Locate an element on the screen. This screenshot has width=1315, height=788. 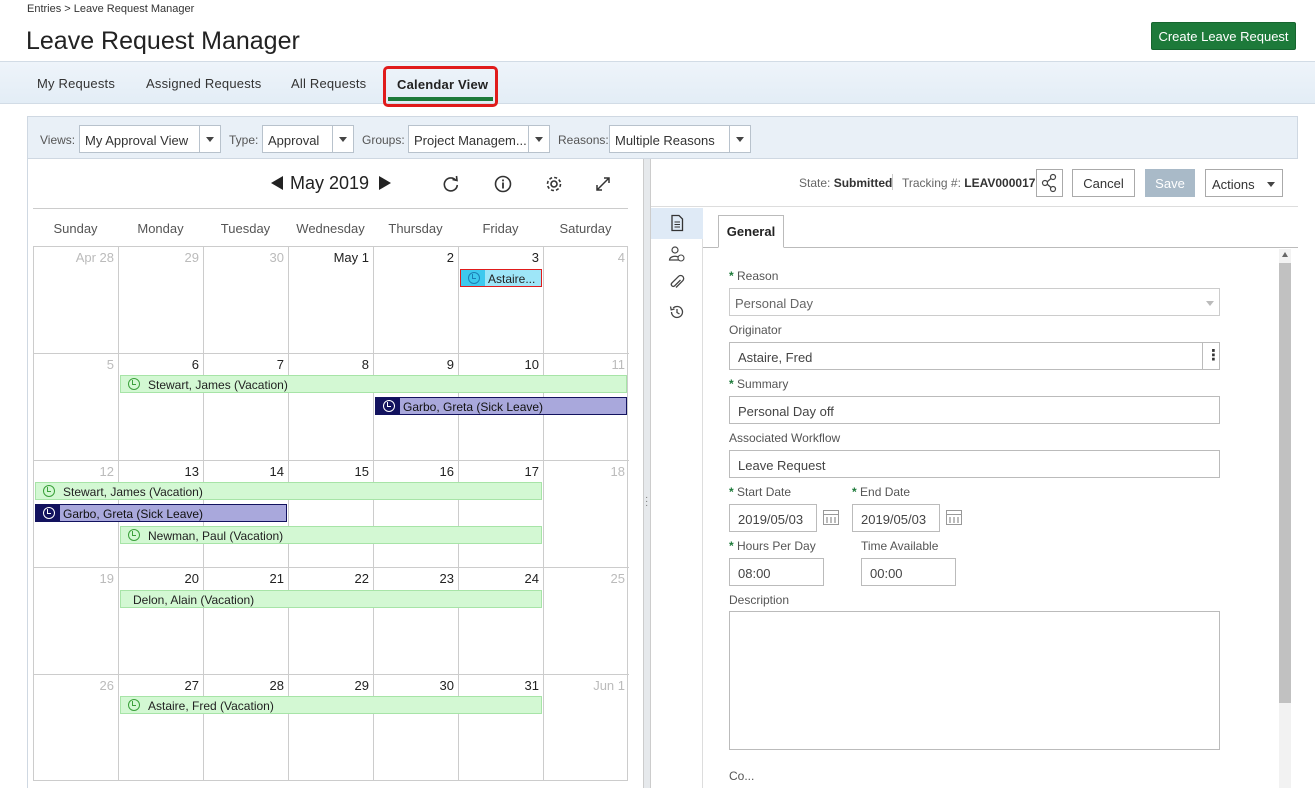
calendar-day-cell: 2 is located at coordinates (416, 300).